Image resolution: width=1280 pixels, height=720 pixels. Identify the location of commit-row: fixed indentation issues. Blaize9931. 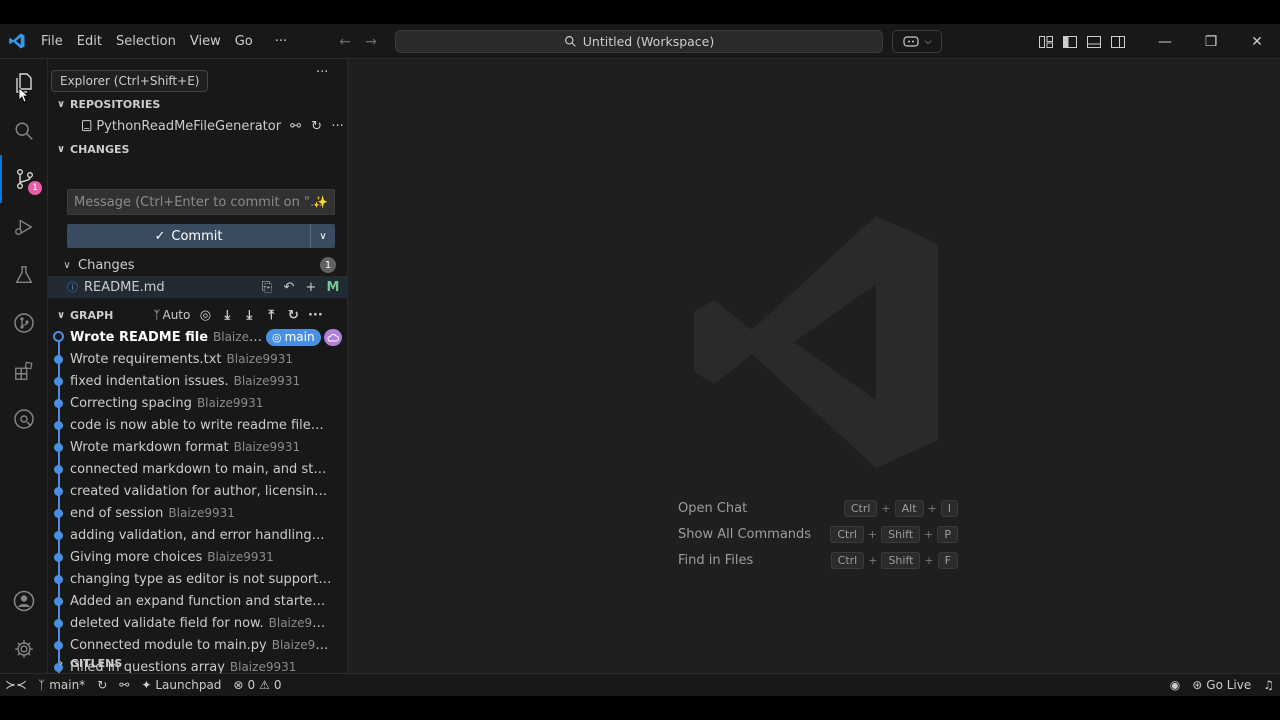
(197, 381).